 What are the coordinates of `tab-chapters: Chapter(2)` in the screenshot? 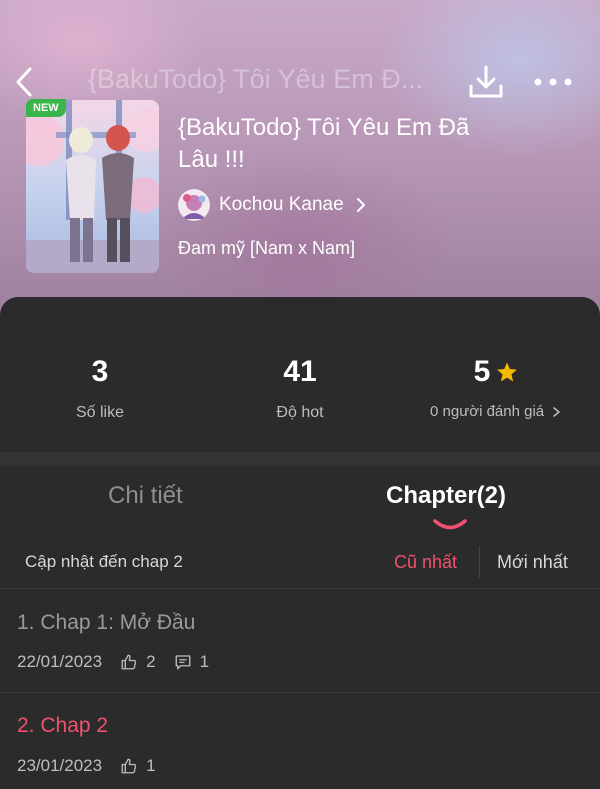 It's located at (446, 496).